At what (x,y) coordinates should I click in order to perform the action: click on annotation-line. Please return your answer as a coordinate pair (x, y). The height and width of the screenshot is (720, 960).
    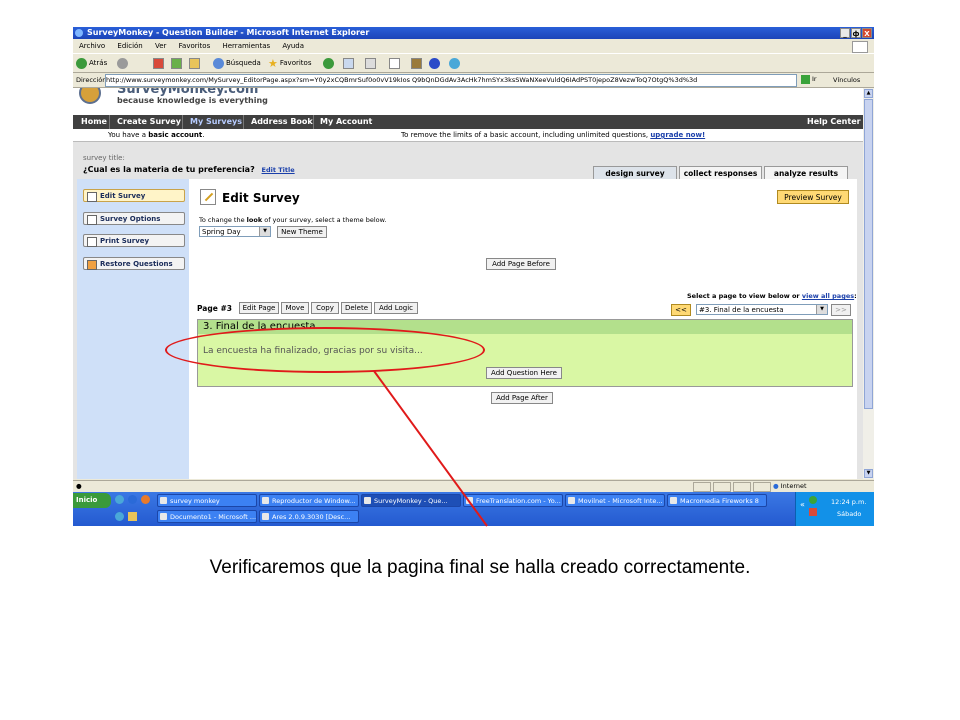
    Looking at the image, I should click on (430, 448).